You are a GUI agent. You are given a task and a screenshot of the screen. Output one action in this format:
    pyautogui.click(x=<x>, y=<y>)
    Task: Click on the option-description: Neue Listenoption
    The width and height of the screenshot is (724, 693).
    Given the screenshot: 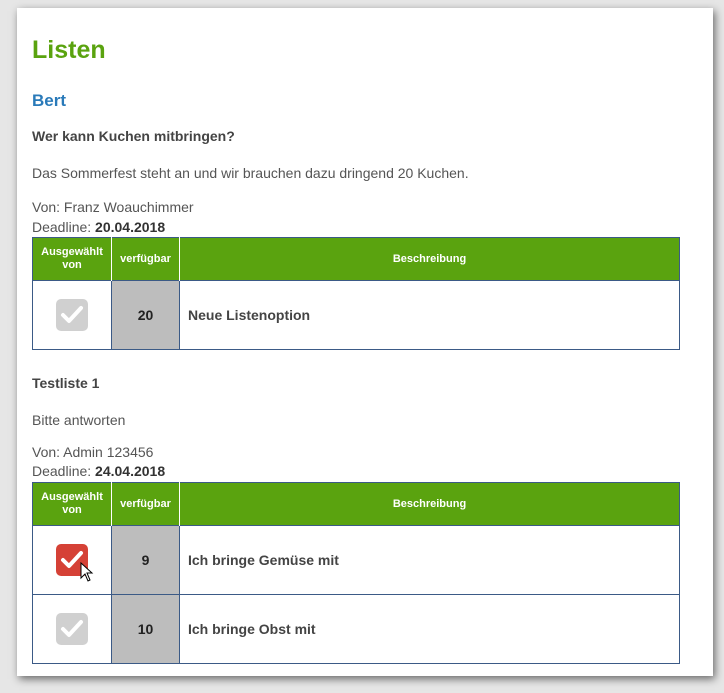 What is the action you would take?
    pyautogui.click(x=429, y=315)
    